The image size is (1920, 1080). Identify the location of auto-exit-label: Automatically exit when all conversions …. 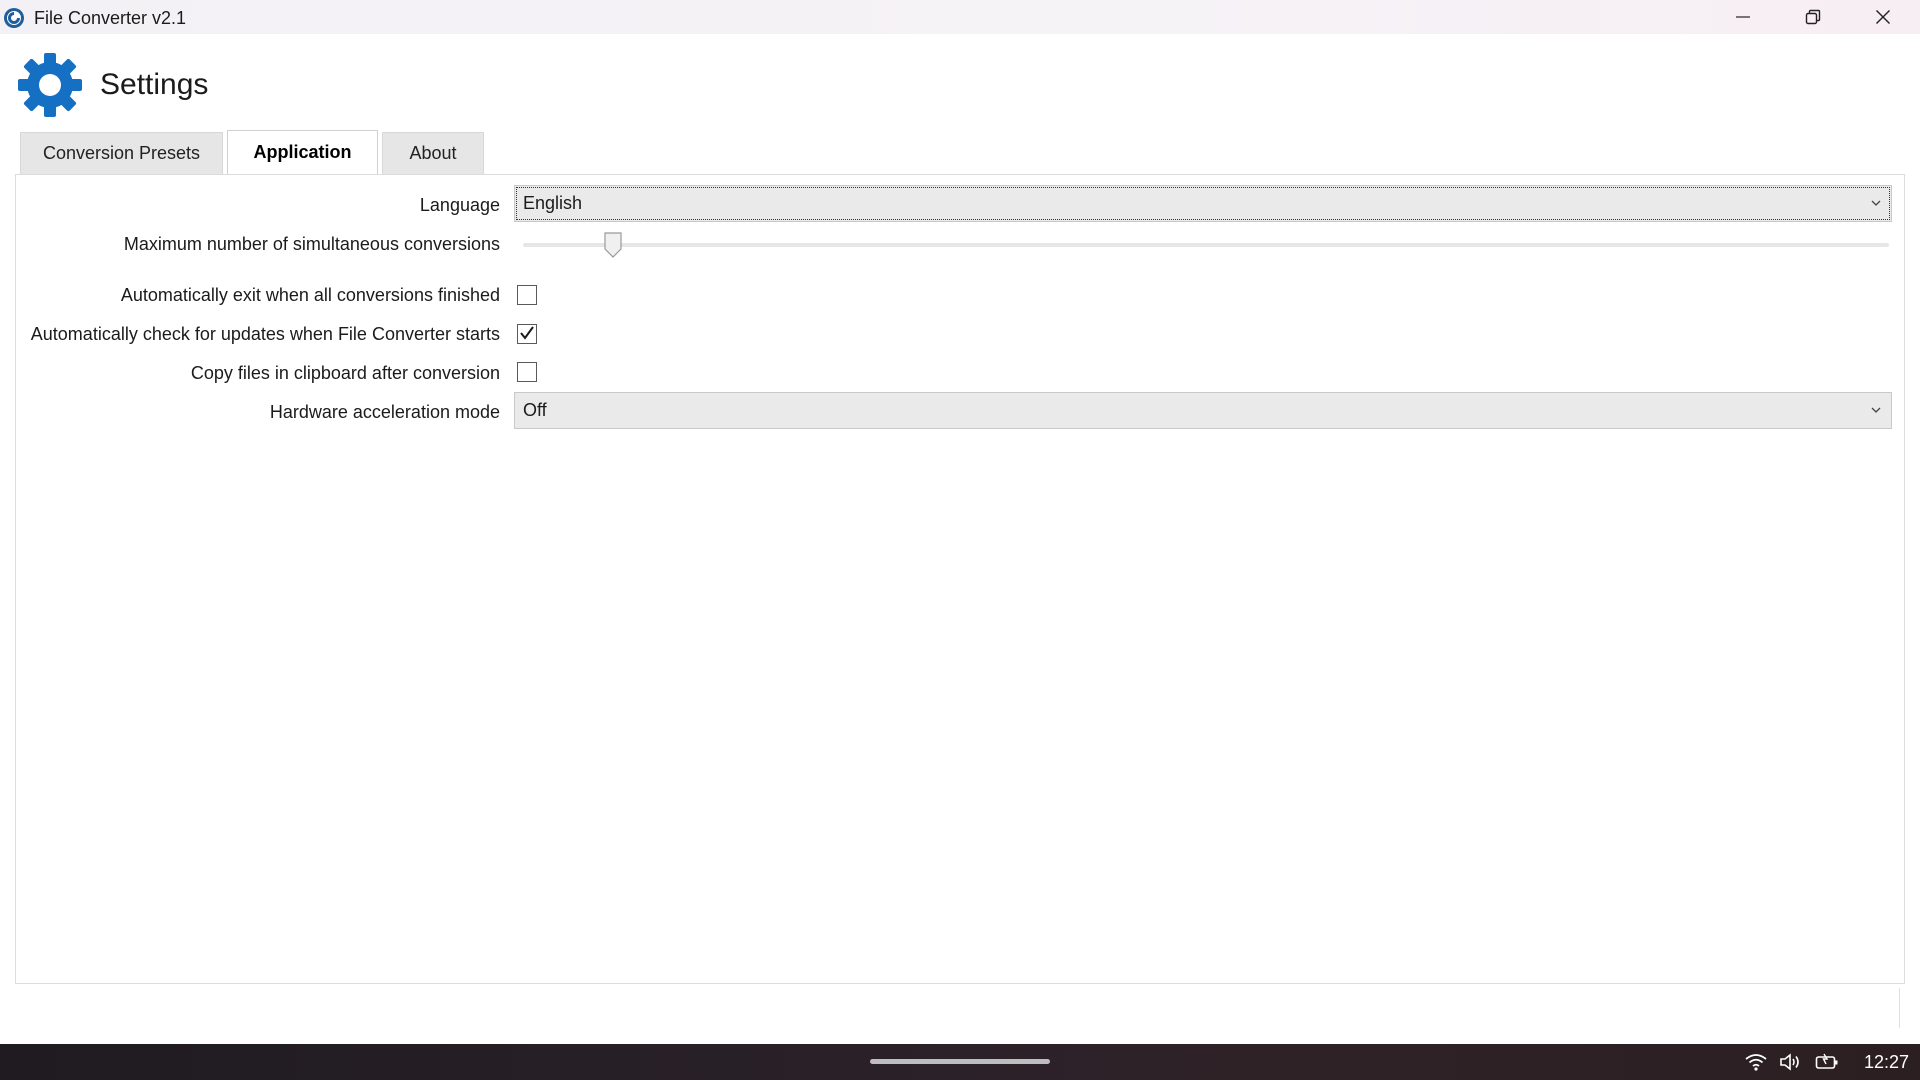
(310, 295).